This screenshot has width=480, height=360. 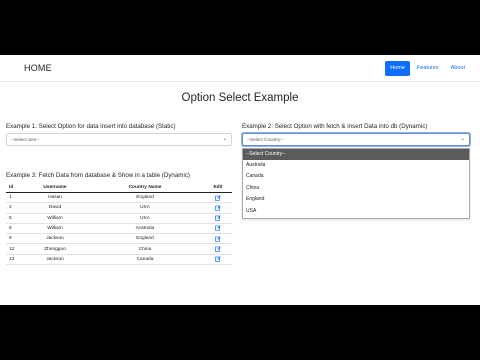 What do you see at coordinates (15, 239) in the screenshot?
I see `cell-id: 9` at bounding box center [15, 239].